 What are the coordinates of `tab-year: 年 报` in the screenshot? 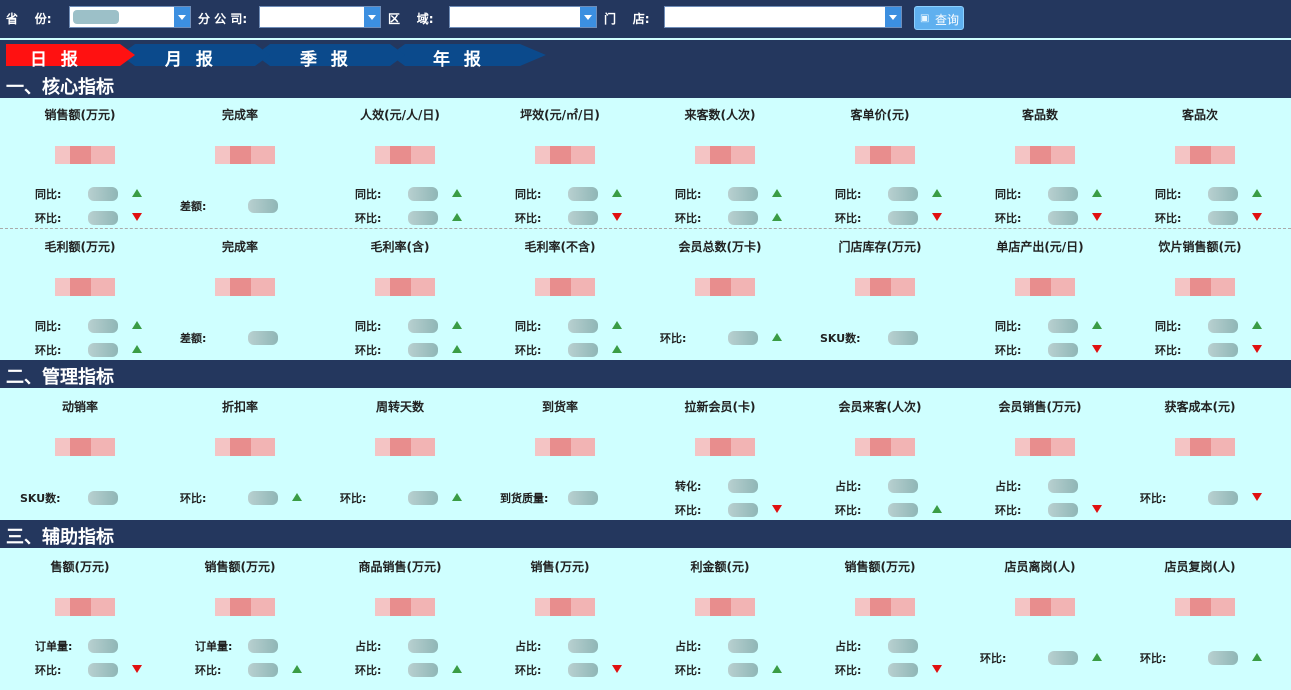 It's located at (478, 56).